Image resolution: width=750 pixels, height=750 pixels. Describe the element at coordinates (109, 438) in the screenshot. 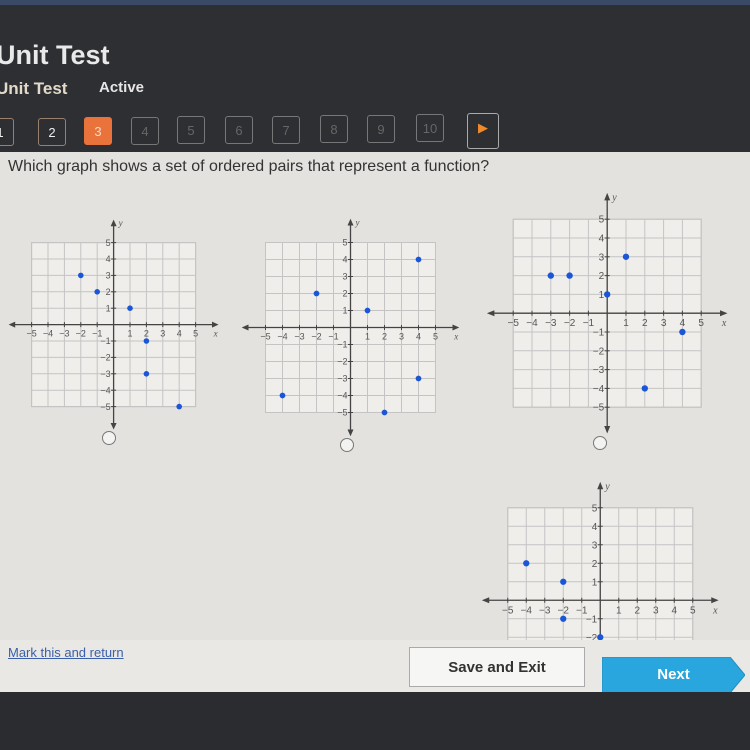

I see `radio-graph-a` at that location.